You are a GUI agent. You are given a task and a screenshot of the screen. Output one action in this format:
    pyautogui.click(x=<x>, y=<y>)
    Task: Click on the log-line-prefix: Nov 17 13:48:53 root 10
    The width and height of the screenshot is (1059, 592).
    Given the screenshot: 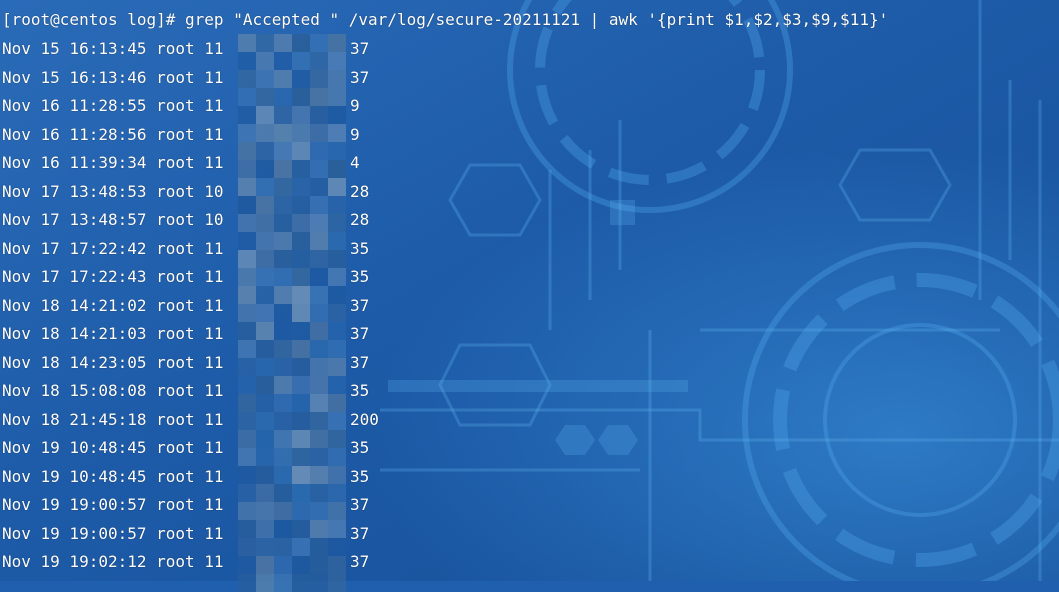 What is the action you would take?
    pyautogui.click(x=113, y=191)
    